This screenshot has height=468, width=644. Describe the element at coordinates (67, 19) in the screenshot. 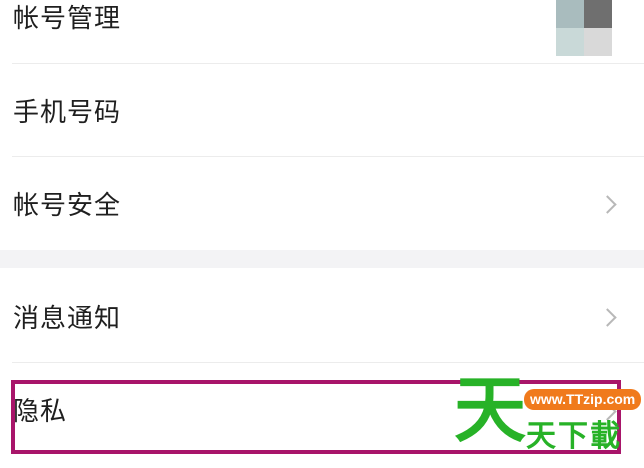

I see `row-label-account-management: 帐号管理` at that location.